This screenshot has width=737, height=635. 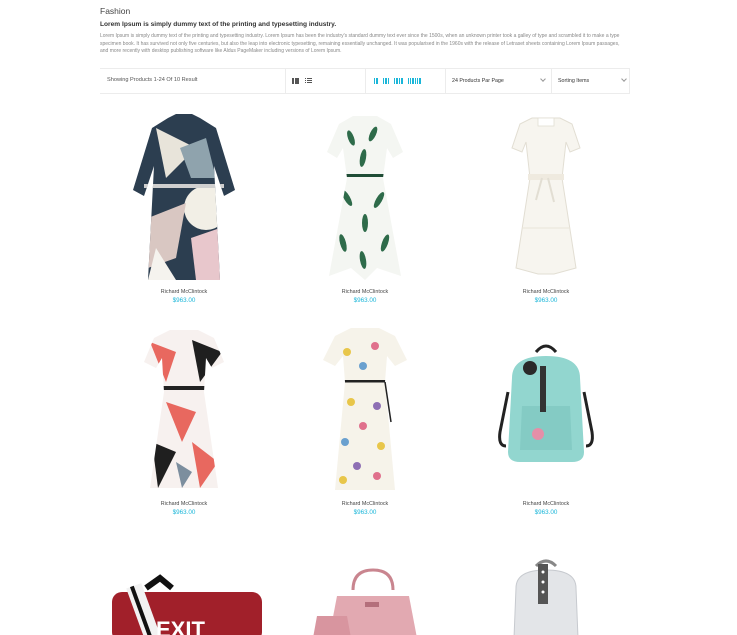 I want to click on product-image: EXIT, so click(x=184, y=591).